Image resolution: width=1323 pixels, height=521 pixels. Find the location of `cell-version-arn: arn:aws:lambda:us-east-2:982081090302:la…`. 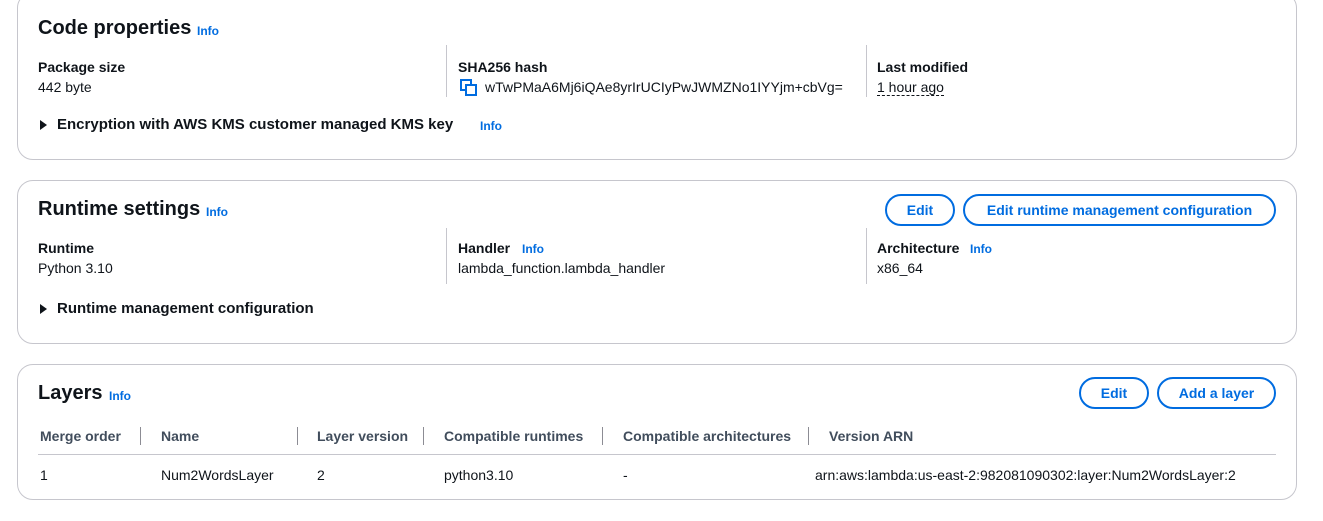

cell-version-arn: arn:aws:lambda:us-east-2:982081090302:la… is located at coordinates (1025, 475).